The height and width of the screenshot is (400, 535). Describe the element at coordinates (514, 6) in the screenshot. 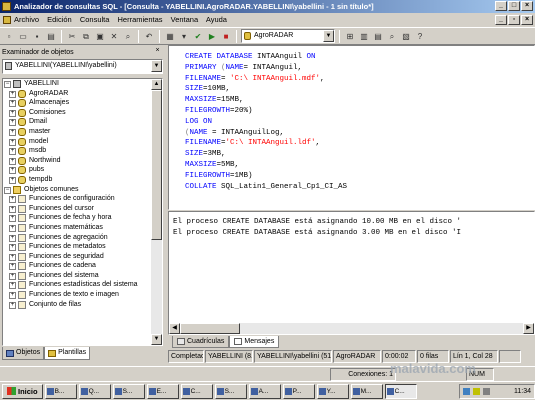

I see `maximize-button: □` at that location.